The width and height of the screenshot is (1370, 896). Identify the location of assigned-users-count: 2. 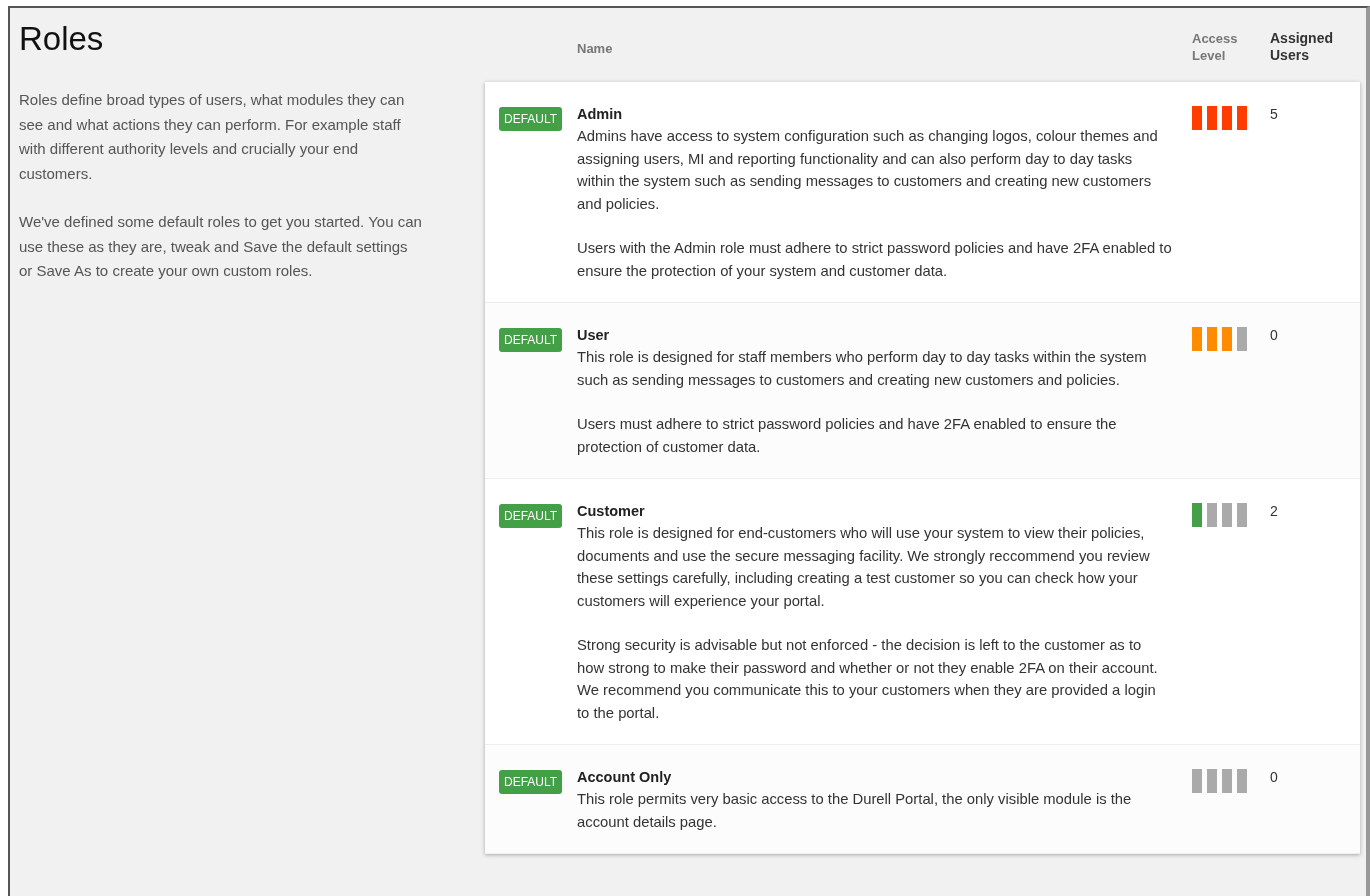
(1274, 511).